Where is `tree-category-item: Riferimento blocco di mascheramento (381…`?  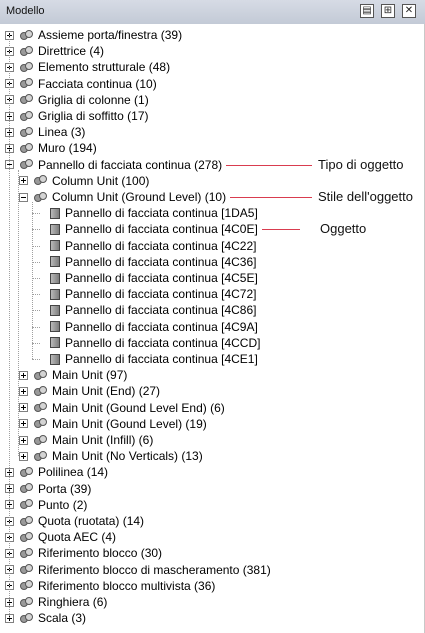
tree-category-item: Riferimento blocco di mascheramento (381… is located at coordinates (138, 570).